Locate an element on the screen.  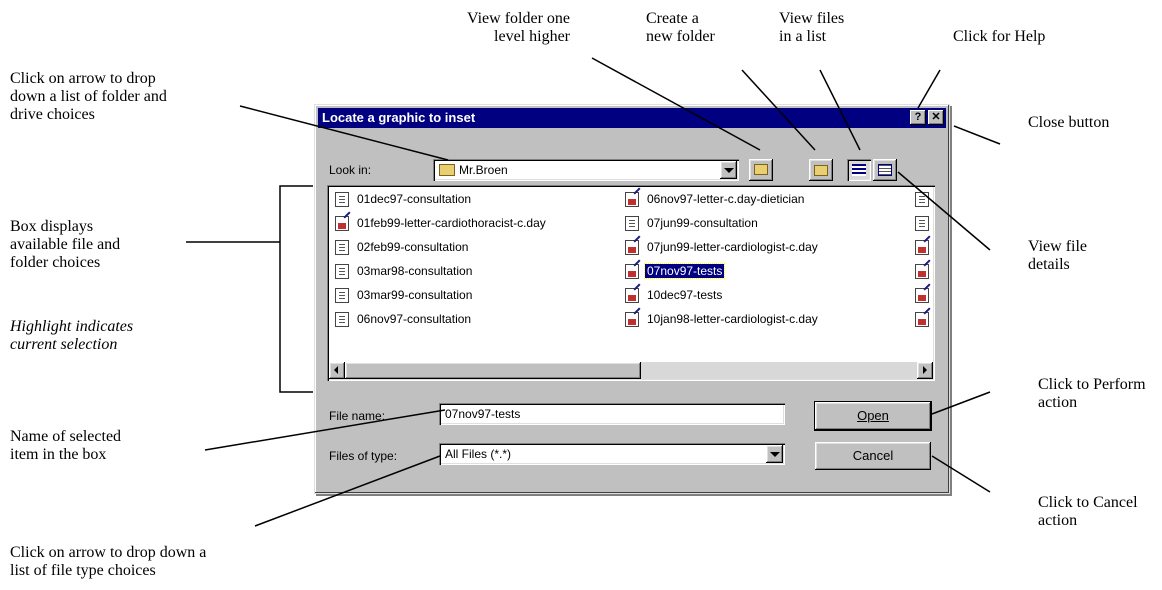
file-name-text: 01feb99-letter-cardiothoracist-c.day is located at coordinates (451, 223).